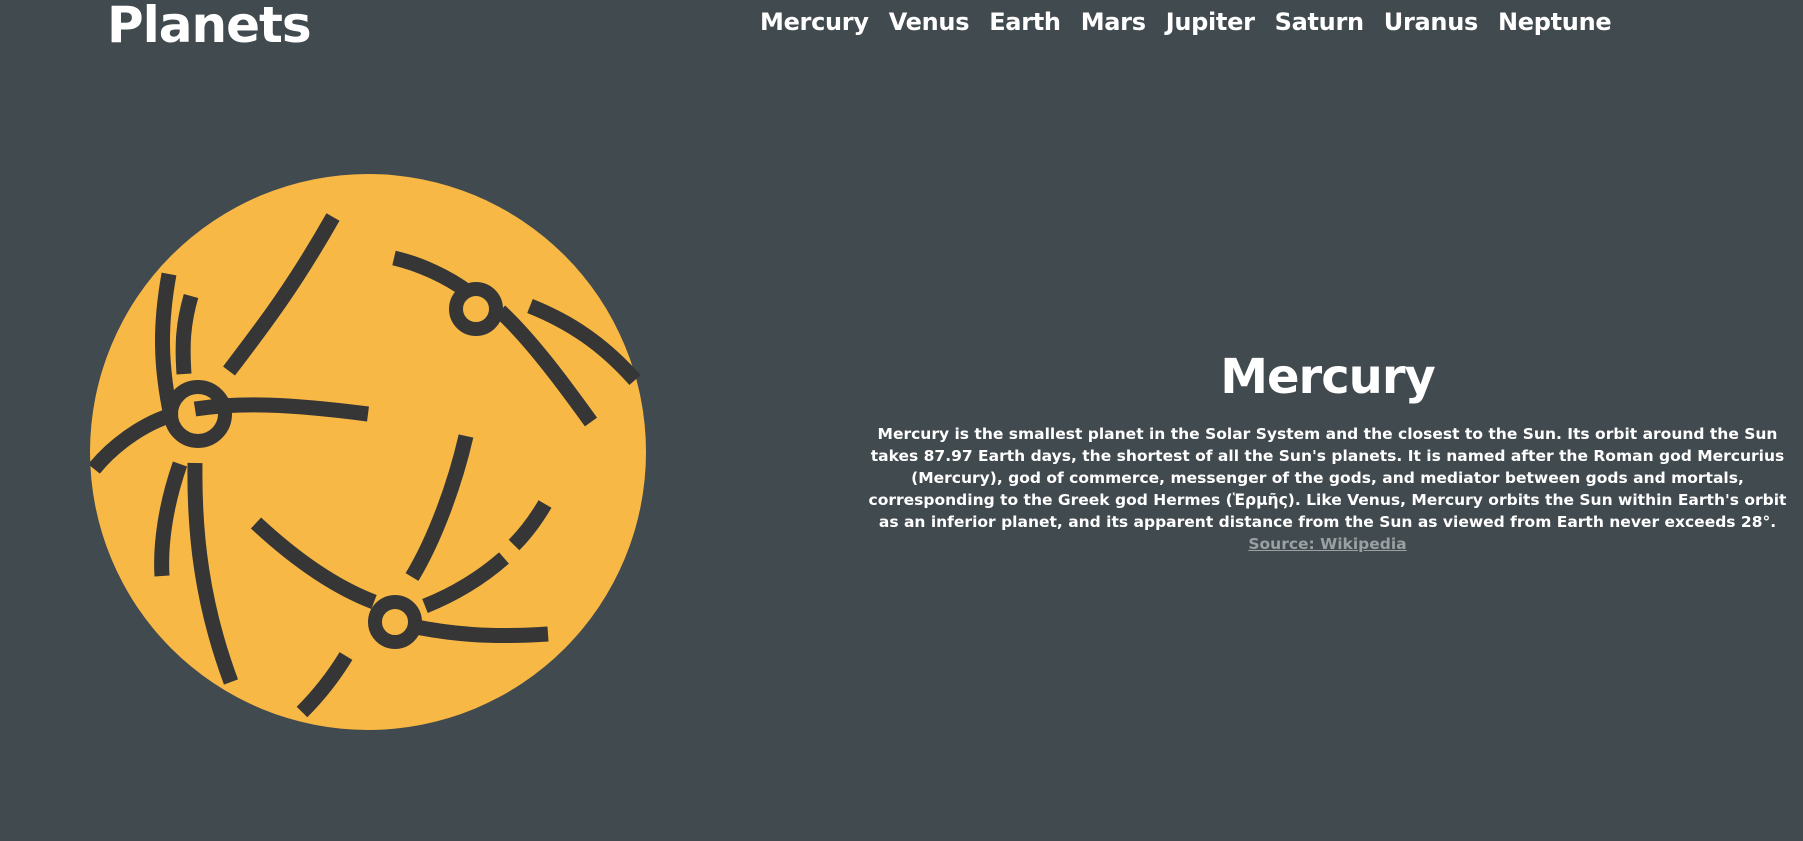 This screenshot has height=841, width=1803. I want to click on planet-title: Mercury, so click(1328, 377).